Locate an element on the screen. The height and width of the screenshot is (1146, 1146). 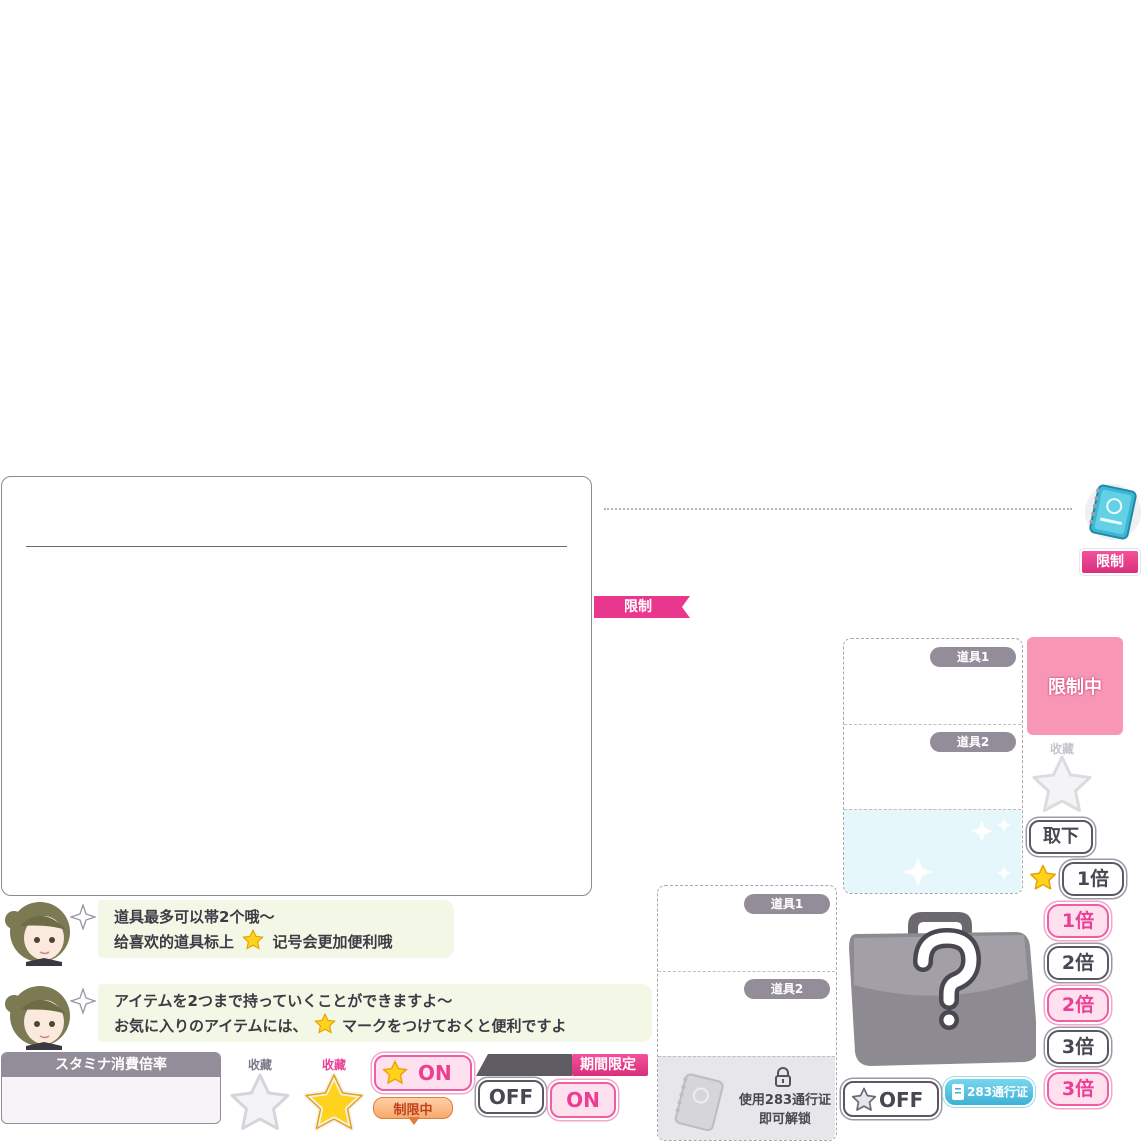
pass-badge: 283通行证 is located at coordinates (989, 1092).